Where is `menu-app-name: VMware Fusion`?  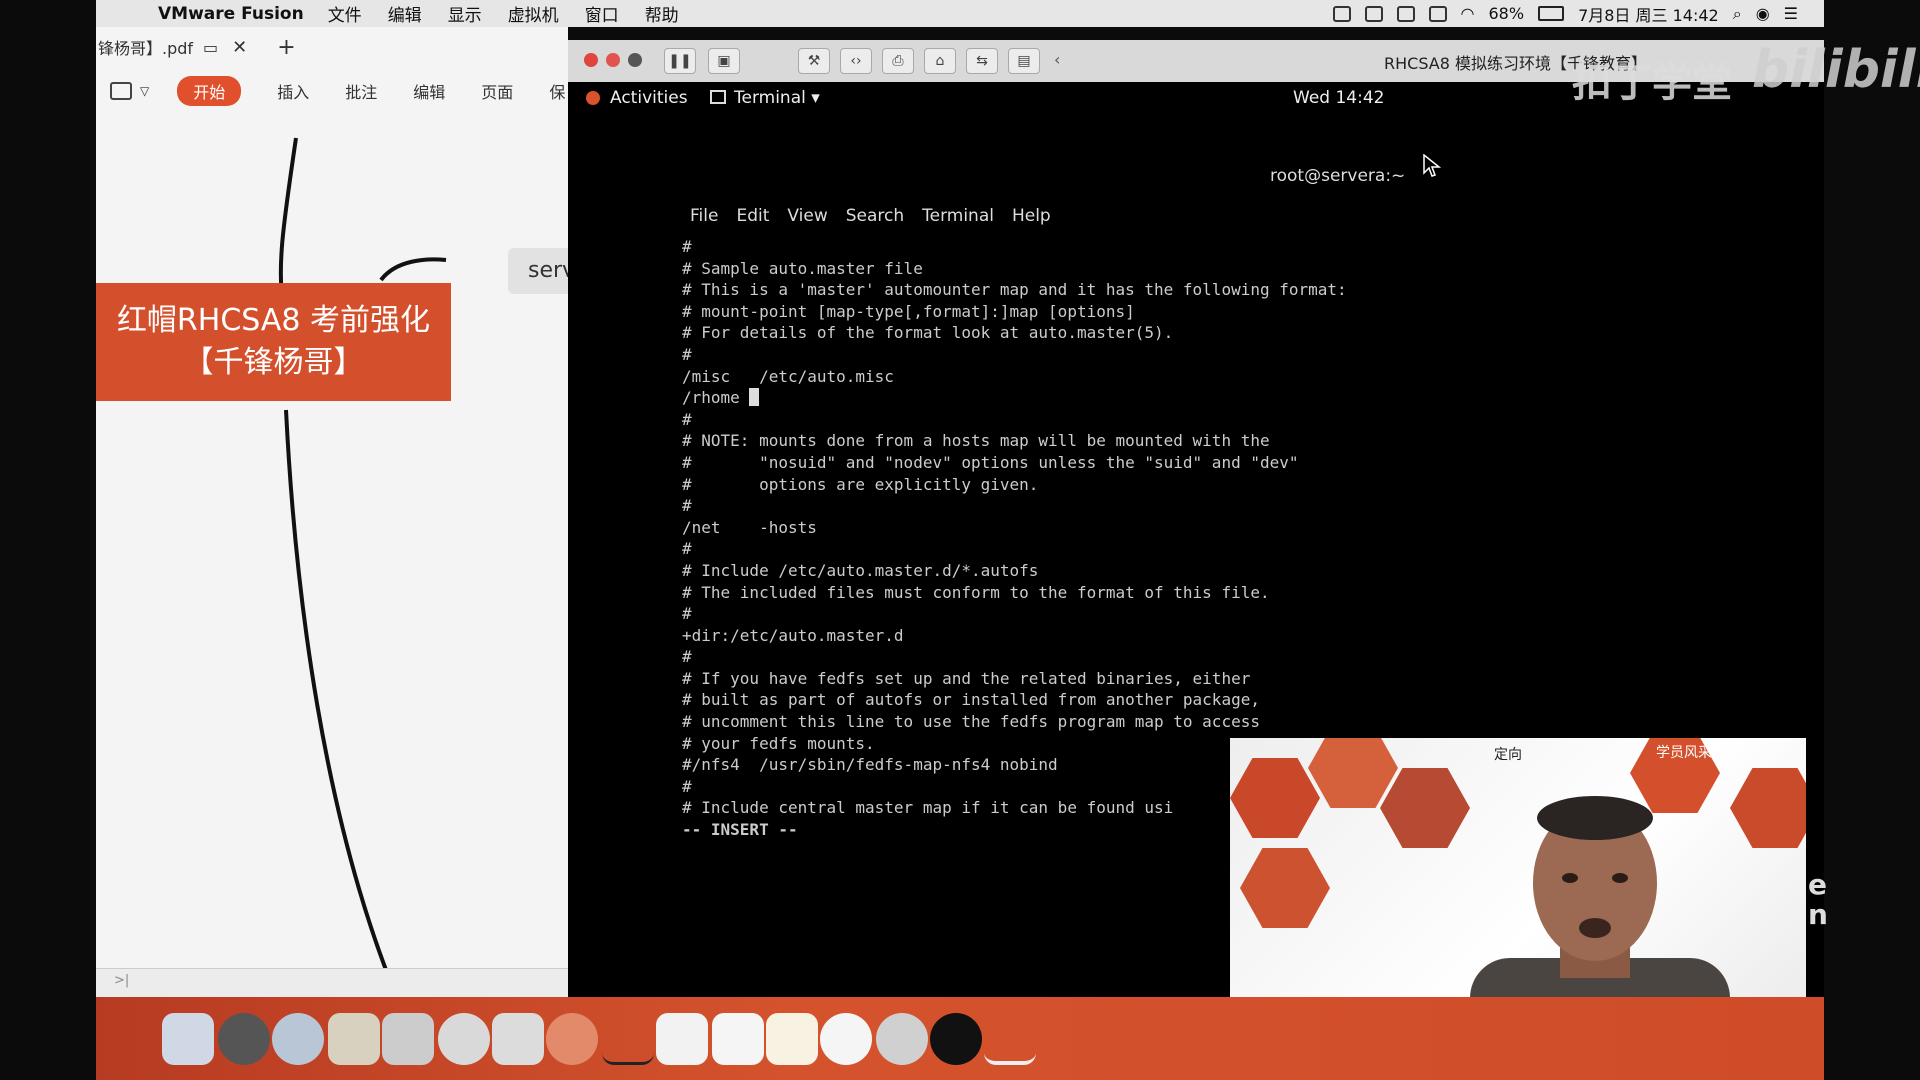 menu-app-name: VMware Fusion is located at coordinates (231, 14).